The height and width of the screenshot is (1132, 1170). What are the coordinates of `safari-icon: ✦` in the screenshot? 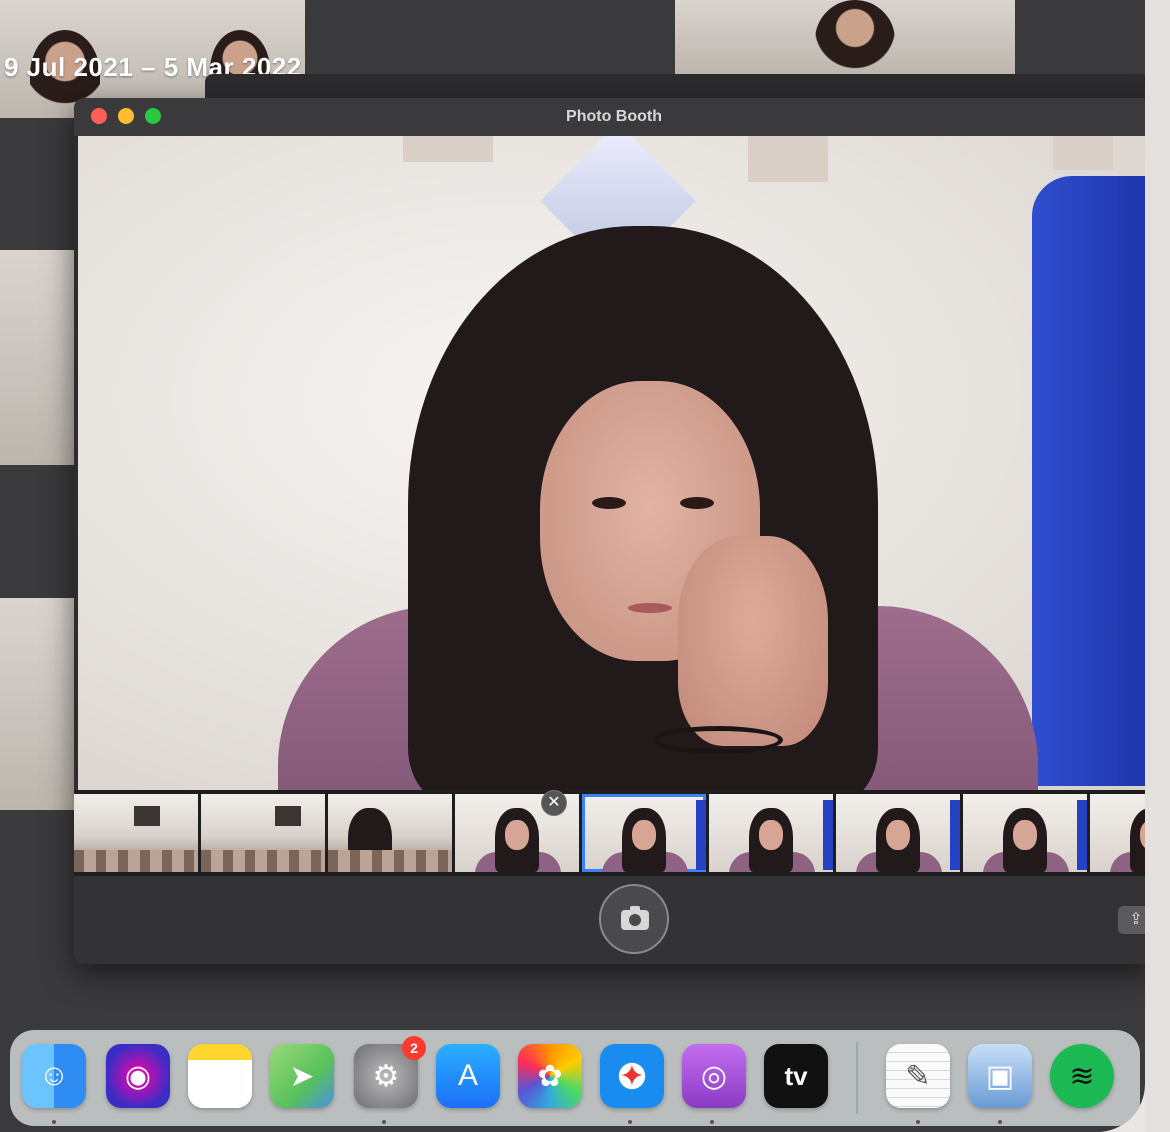 It's located at (632, 1076).